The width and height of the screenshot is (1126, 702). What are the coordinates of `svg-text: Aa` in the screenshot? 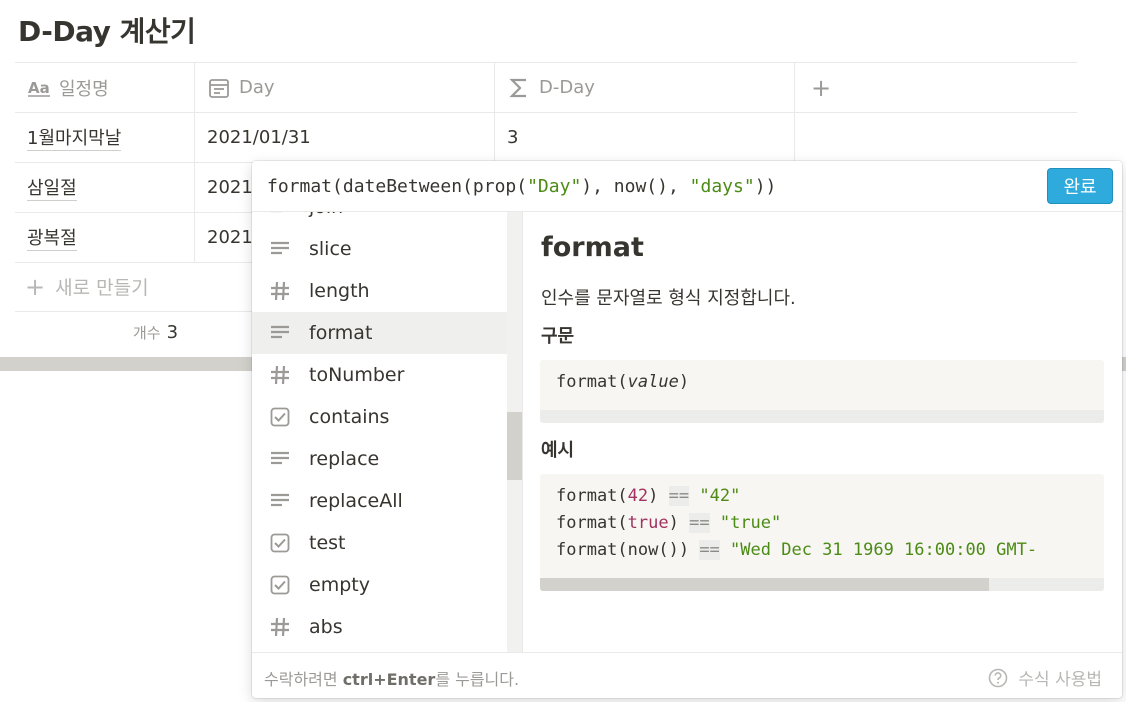 It's located at (39, 88).